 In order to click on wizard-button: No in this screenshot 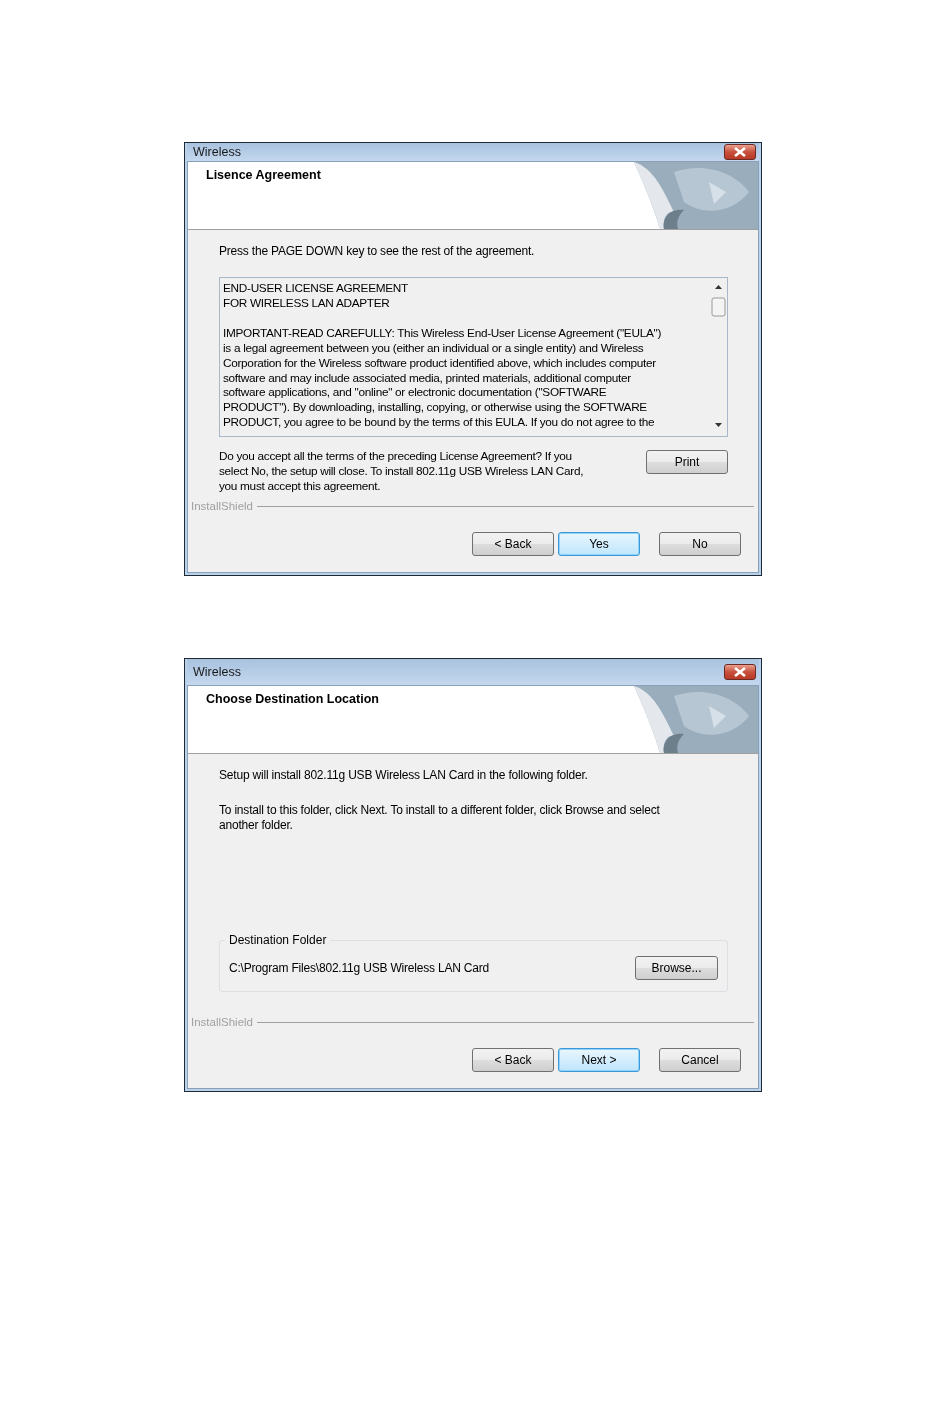, I will do `click(700, 544)`.